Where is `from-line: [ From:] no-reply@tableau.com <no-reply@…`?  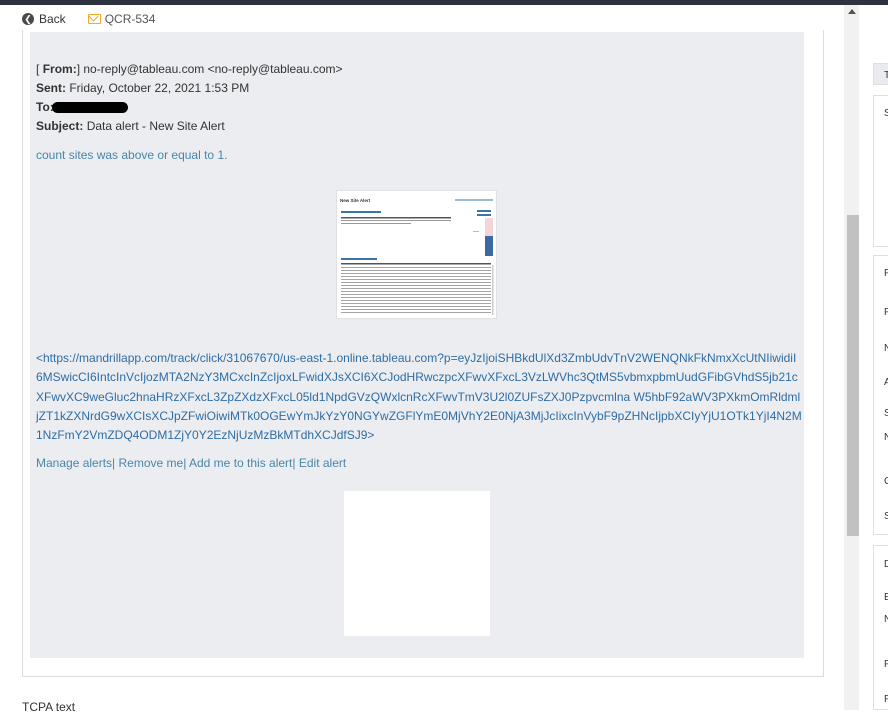
from-line: [ From:] no-reply@tableau.com <no-reply@… is located at coordinates (189, 69).